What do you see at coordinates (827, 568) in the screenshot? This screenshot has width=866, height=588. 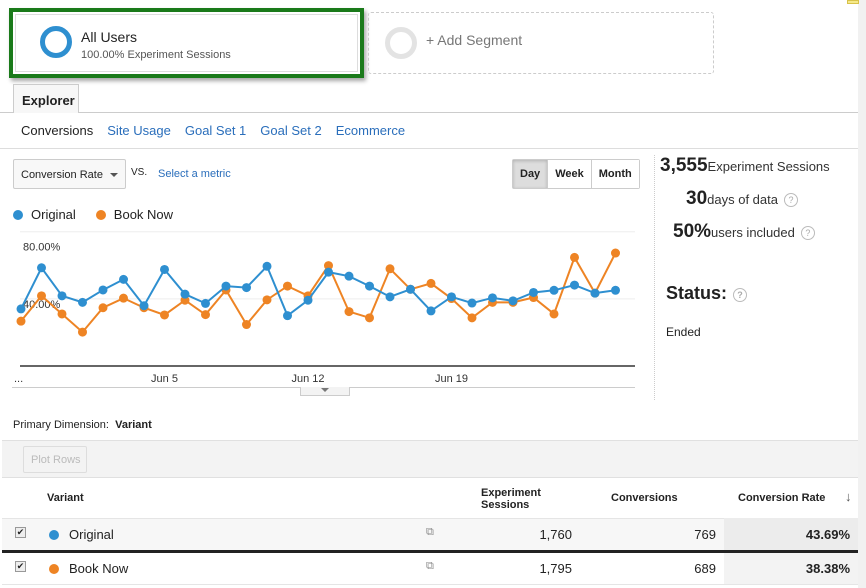 I see `rate-cell: 38.38%` at bounding box center [827, 568].